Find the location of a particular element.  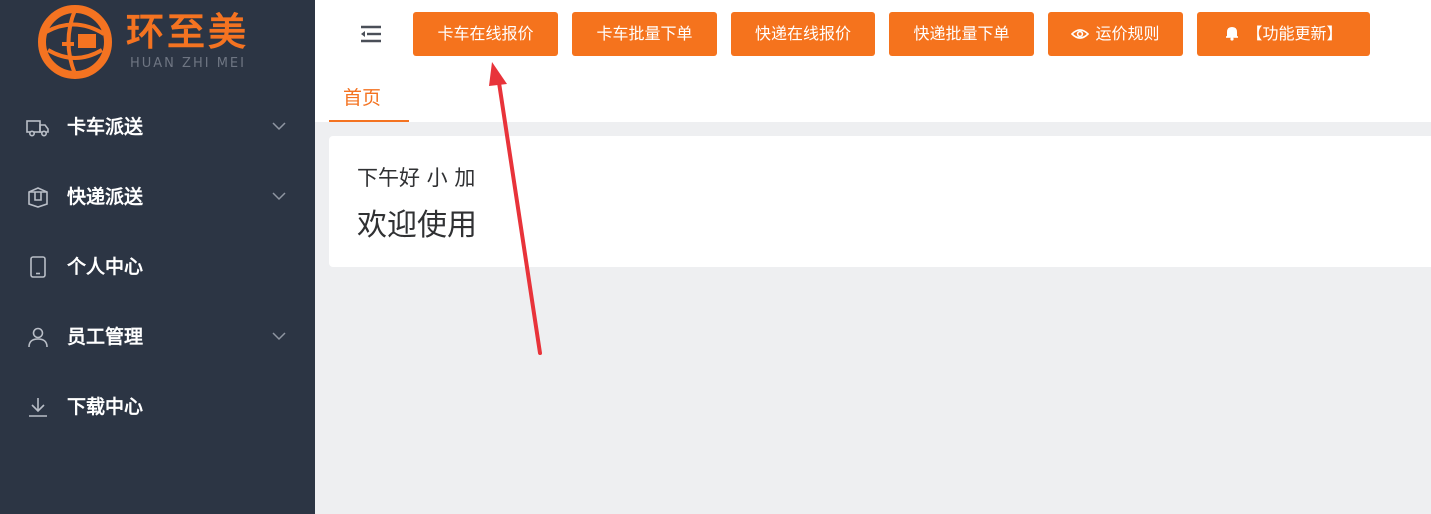

truck-batch-order-button: 卡车批量下单 is located at coordinates (644, 34).